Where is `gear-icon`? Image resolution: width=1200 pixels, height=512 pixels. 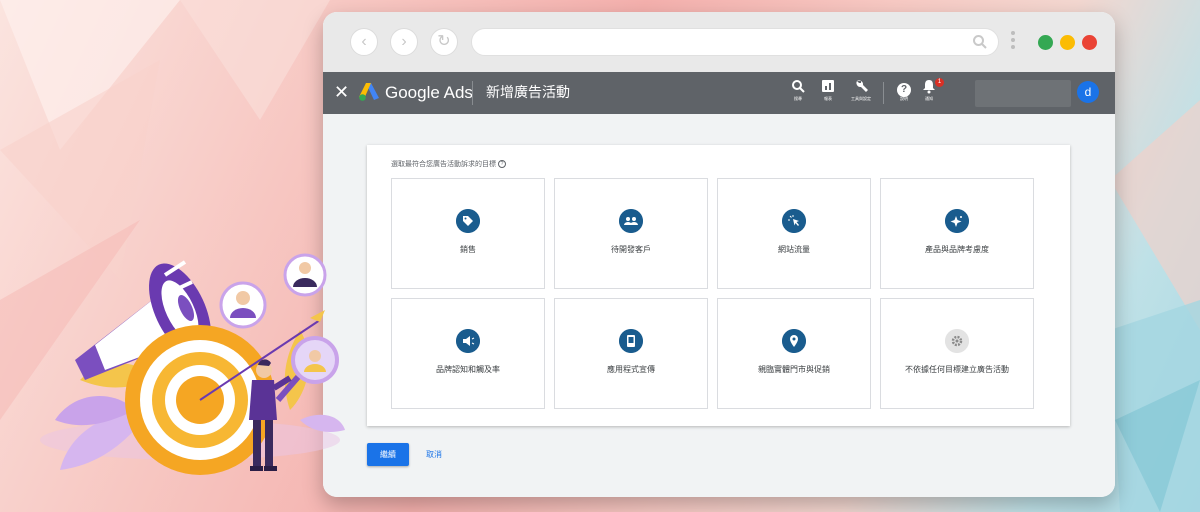
gear-icon is located at coordinates (957, 341).